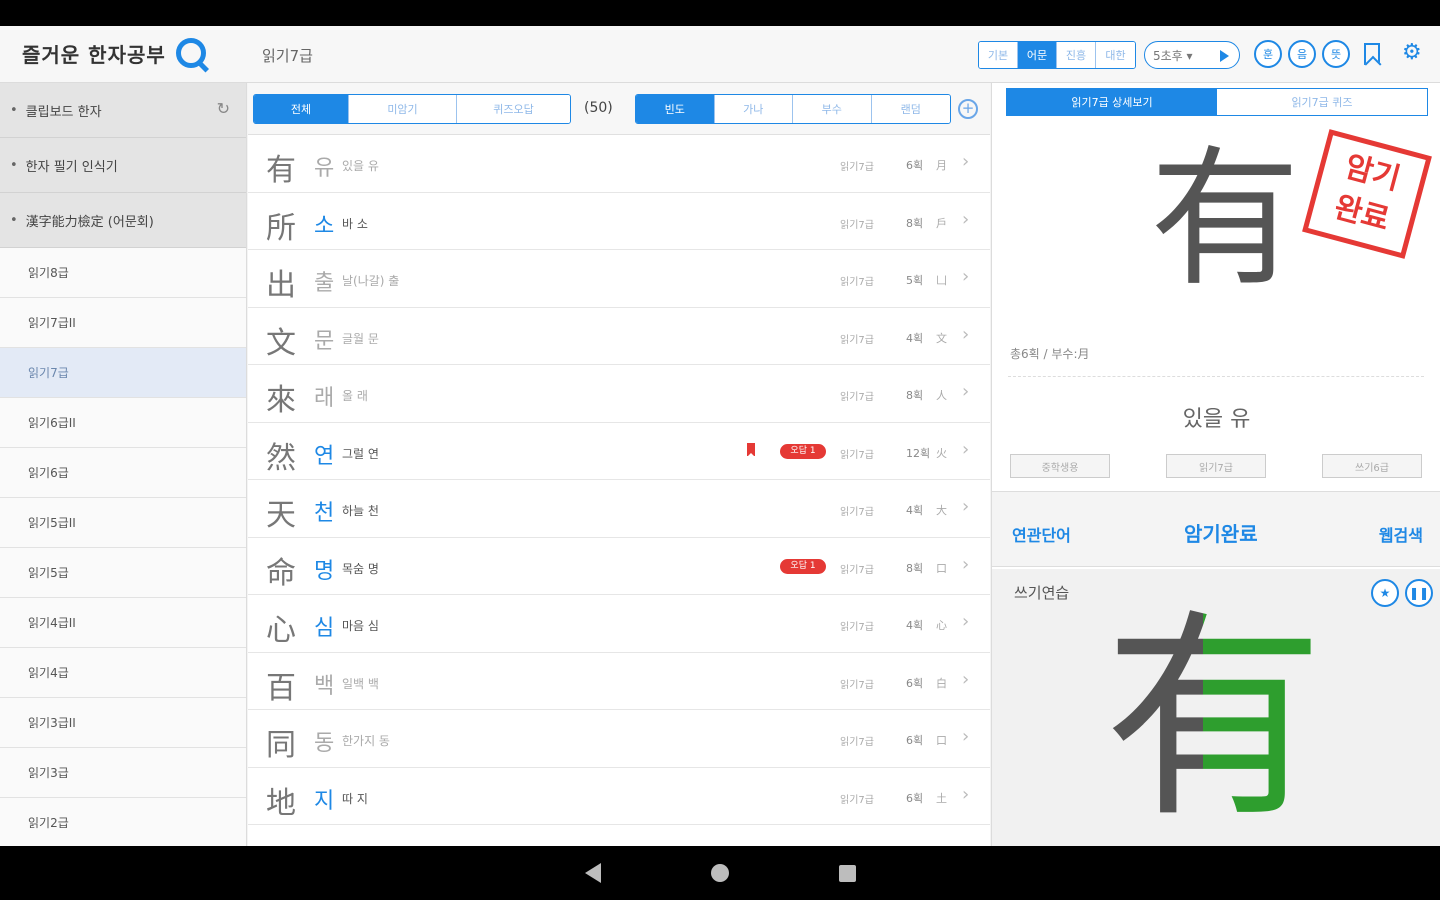  I want to click on list-item: 有 유 있을 유 읽기7급 6획 月 ›, so click(619, 164).